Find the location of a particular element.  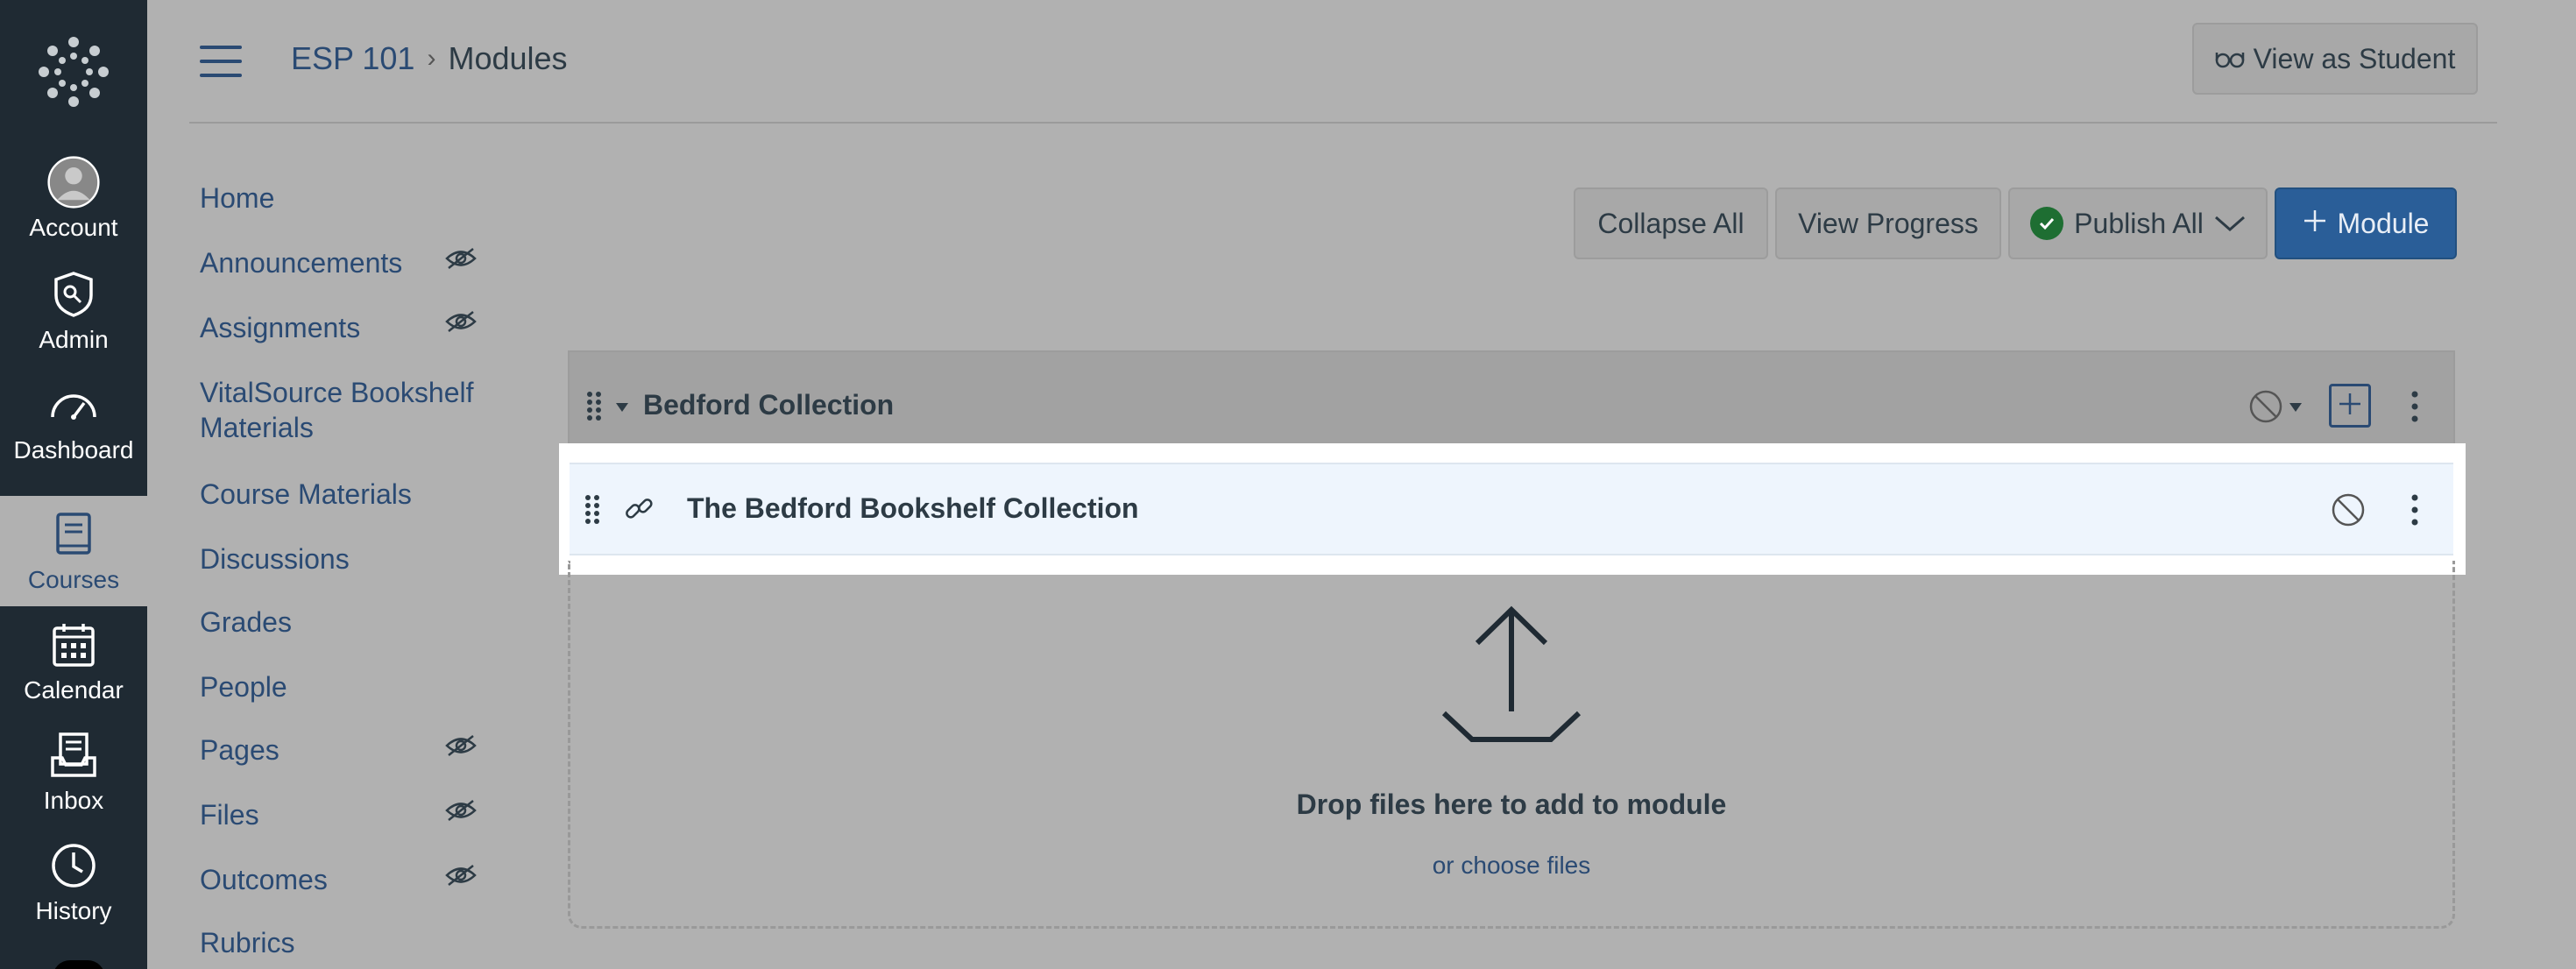

dashboard-icon is located at coordinates (73, 404).